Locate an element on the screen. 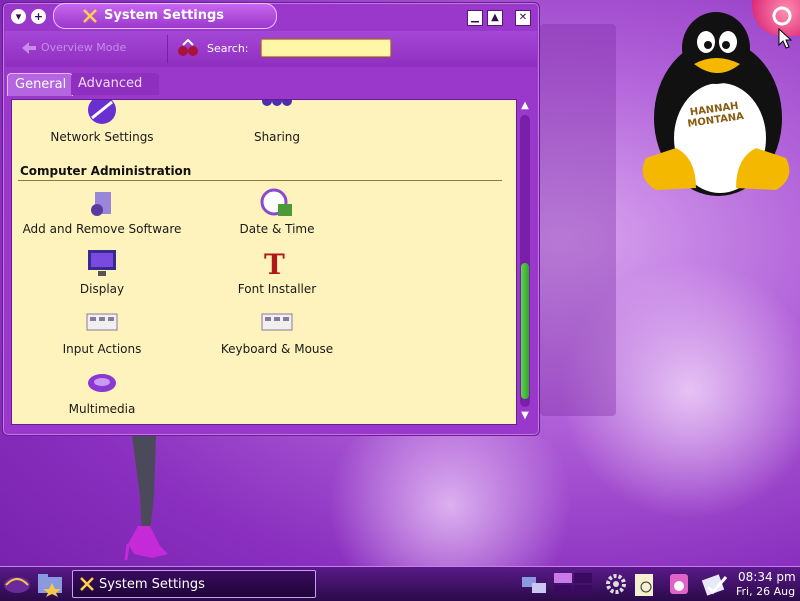 The width and height of the screenshot is (800, 601). speaker-icon is located at coordinates (679, 584).